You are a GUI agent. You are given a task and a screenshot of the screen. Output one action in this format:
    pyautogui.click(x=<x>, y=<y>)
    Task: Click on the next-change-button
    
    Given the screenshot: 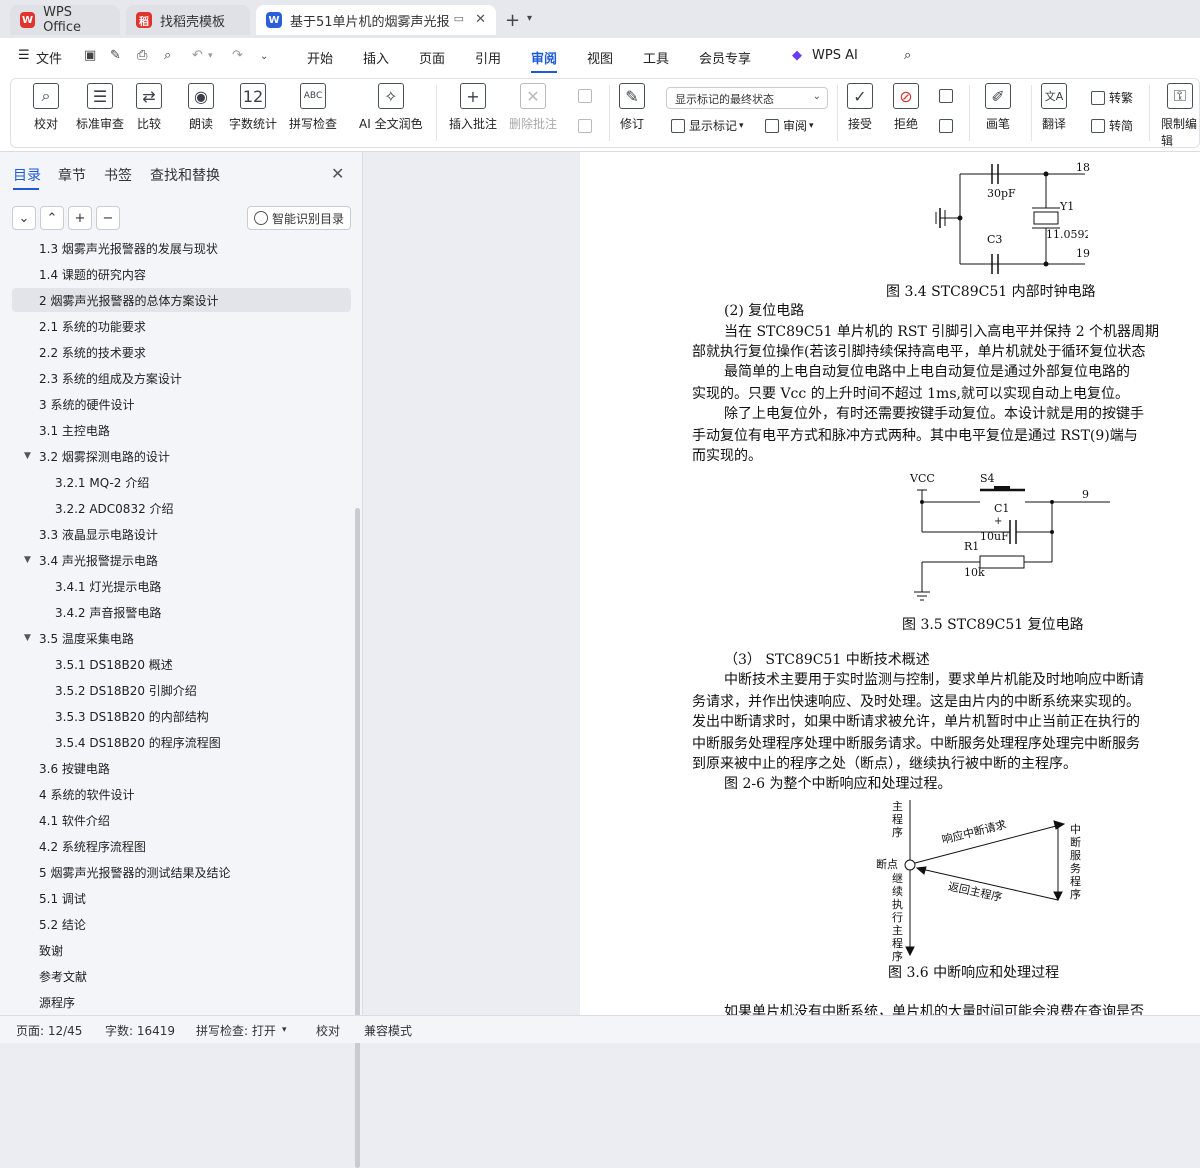 What is the action you would take?
    pyautogui.click(x=948, y=126)
    